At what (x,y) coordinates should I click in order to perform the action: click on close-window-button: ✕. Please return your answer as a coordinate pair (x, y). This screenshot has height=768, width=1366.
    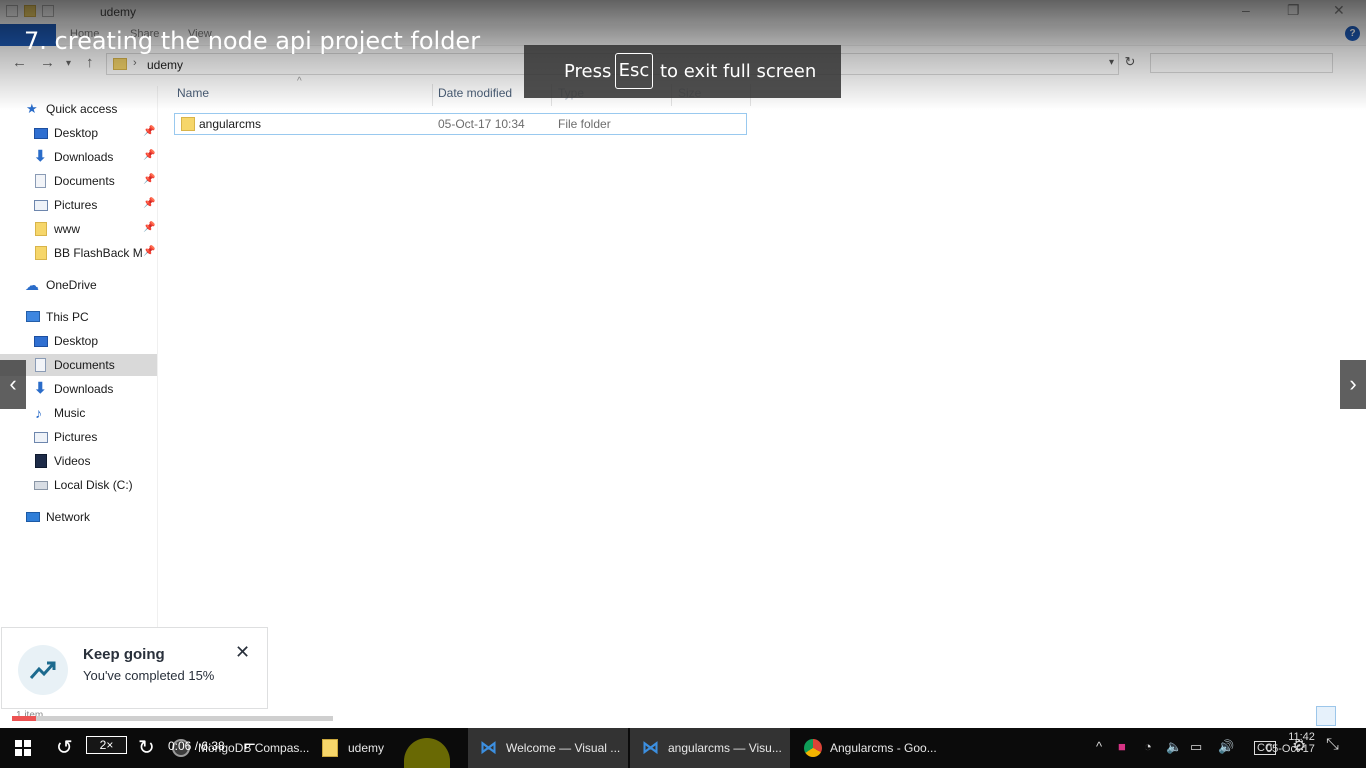
    Looking at the image, I should click on (1339, 10).